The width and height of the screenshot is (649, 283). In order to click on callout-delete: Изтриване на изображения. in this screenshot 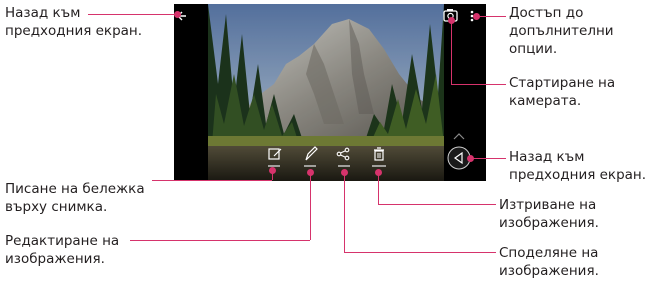, I will do `click(549, 214)`.